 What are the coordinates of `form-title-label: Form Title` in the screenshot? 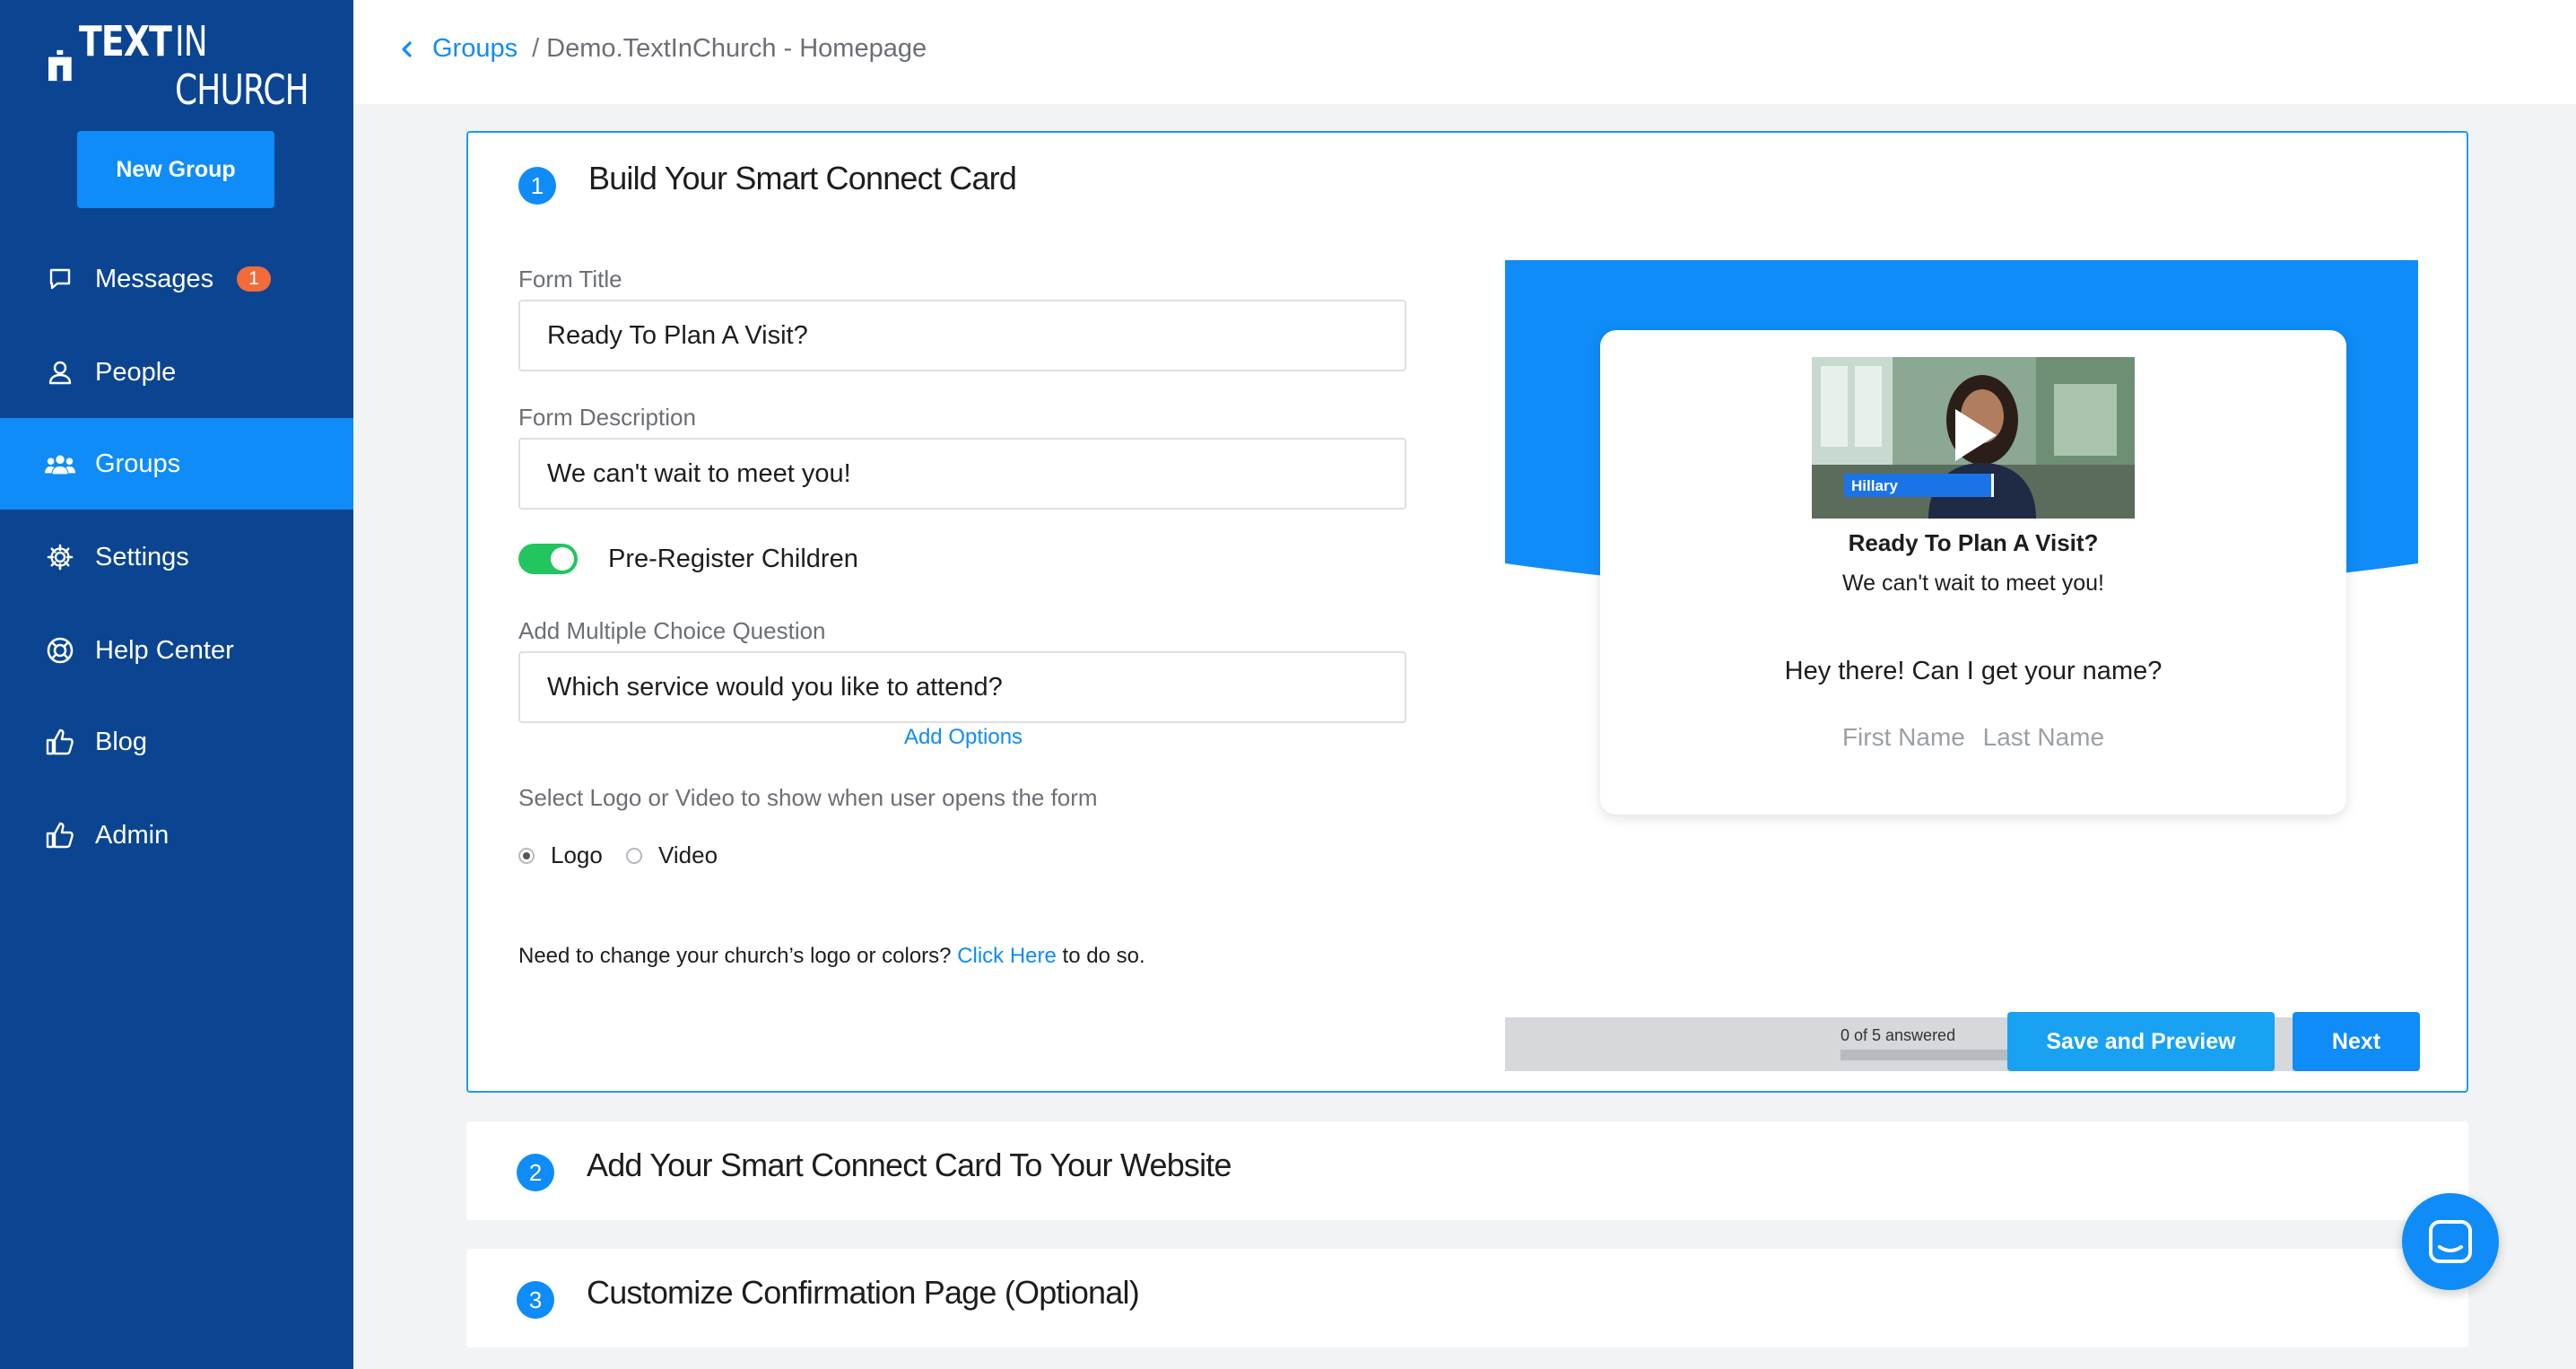 It's located at (570, 279).